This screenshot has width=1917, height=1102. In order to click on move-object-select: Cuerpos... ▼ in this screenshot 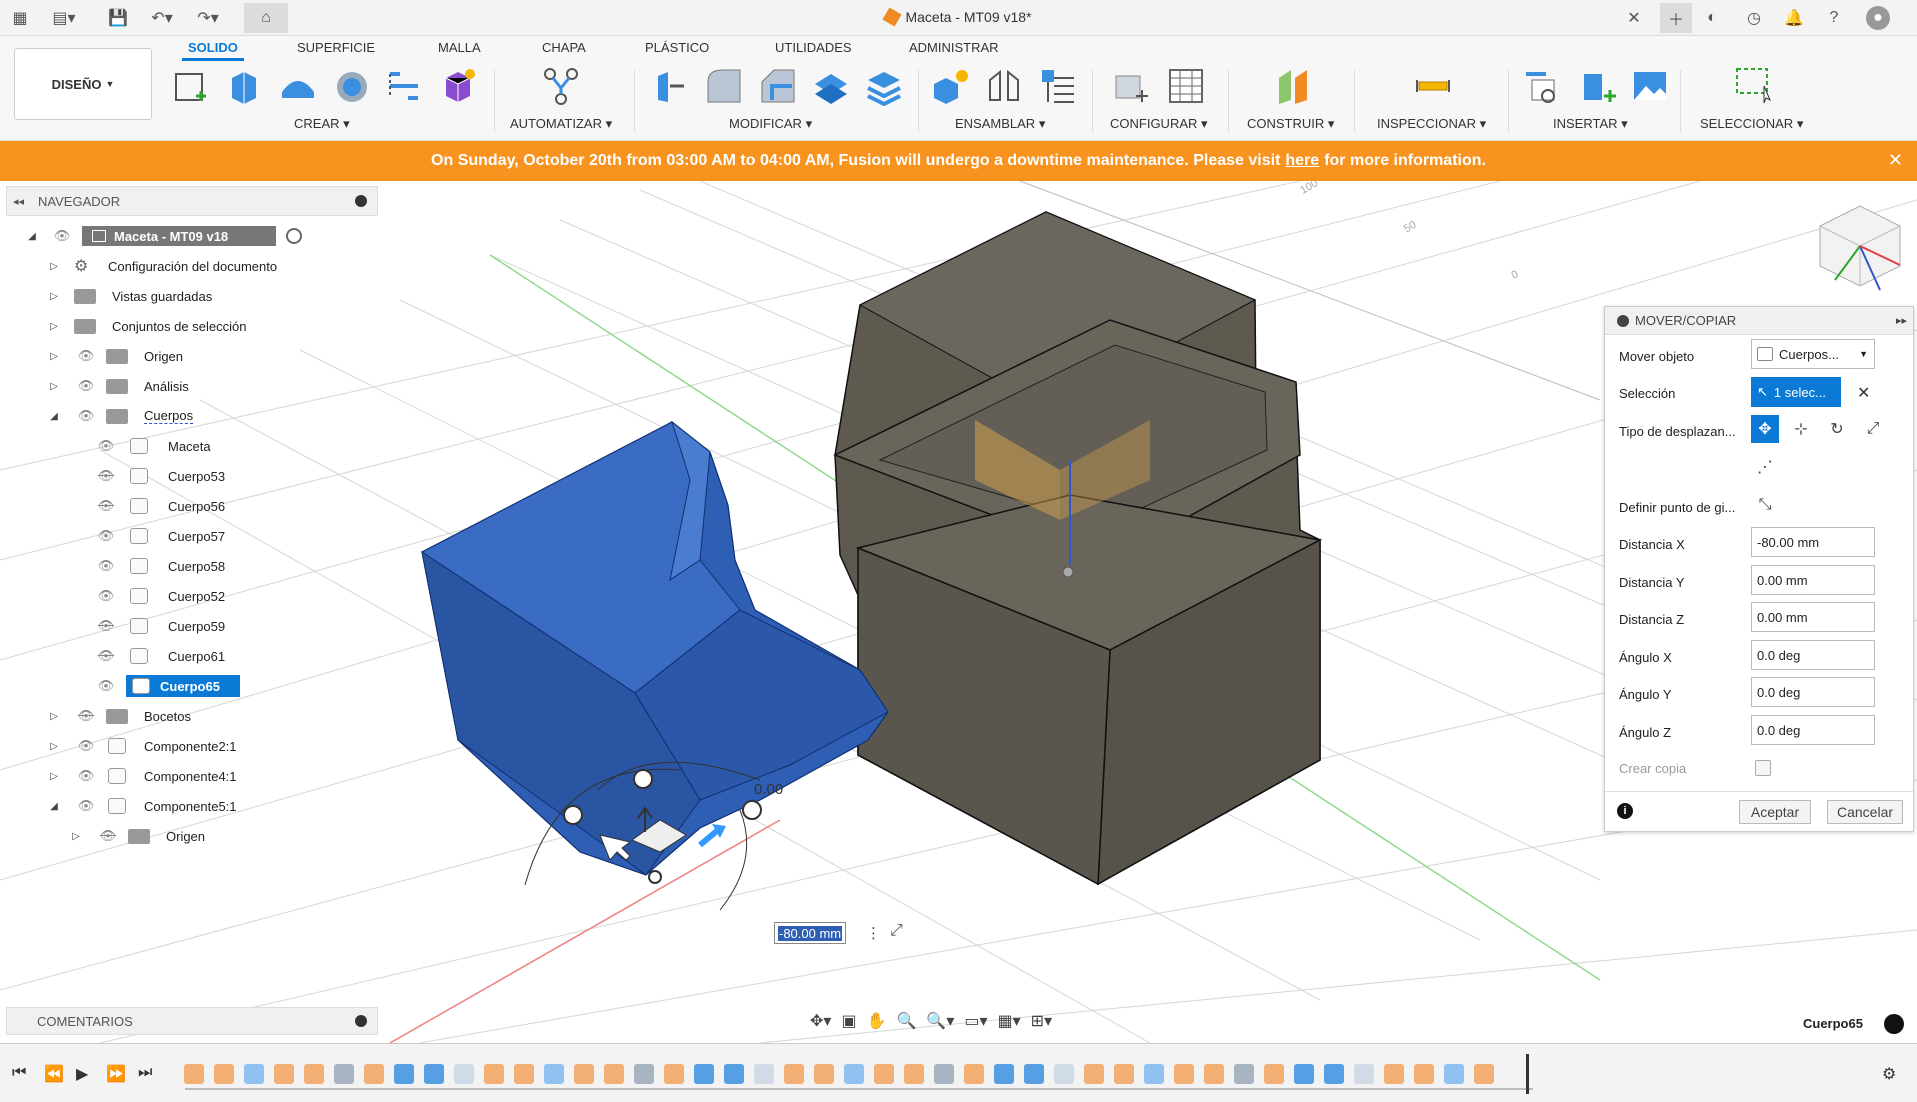, I will do `click(1813, 354)`.